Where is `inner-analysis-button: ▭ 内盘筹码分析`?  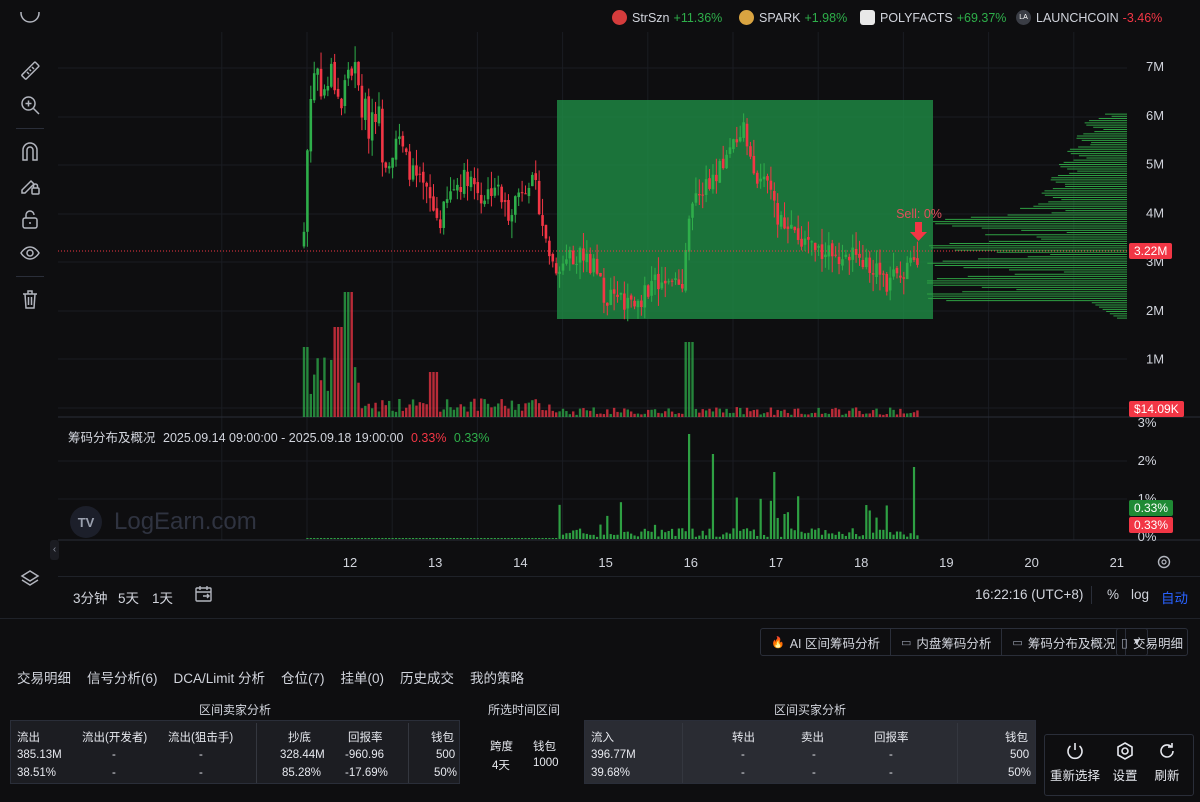 inner-analysis-button: ▭ 内盘筹码分析 is located at coordinates (947, 642).